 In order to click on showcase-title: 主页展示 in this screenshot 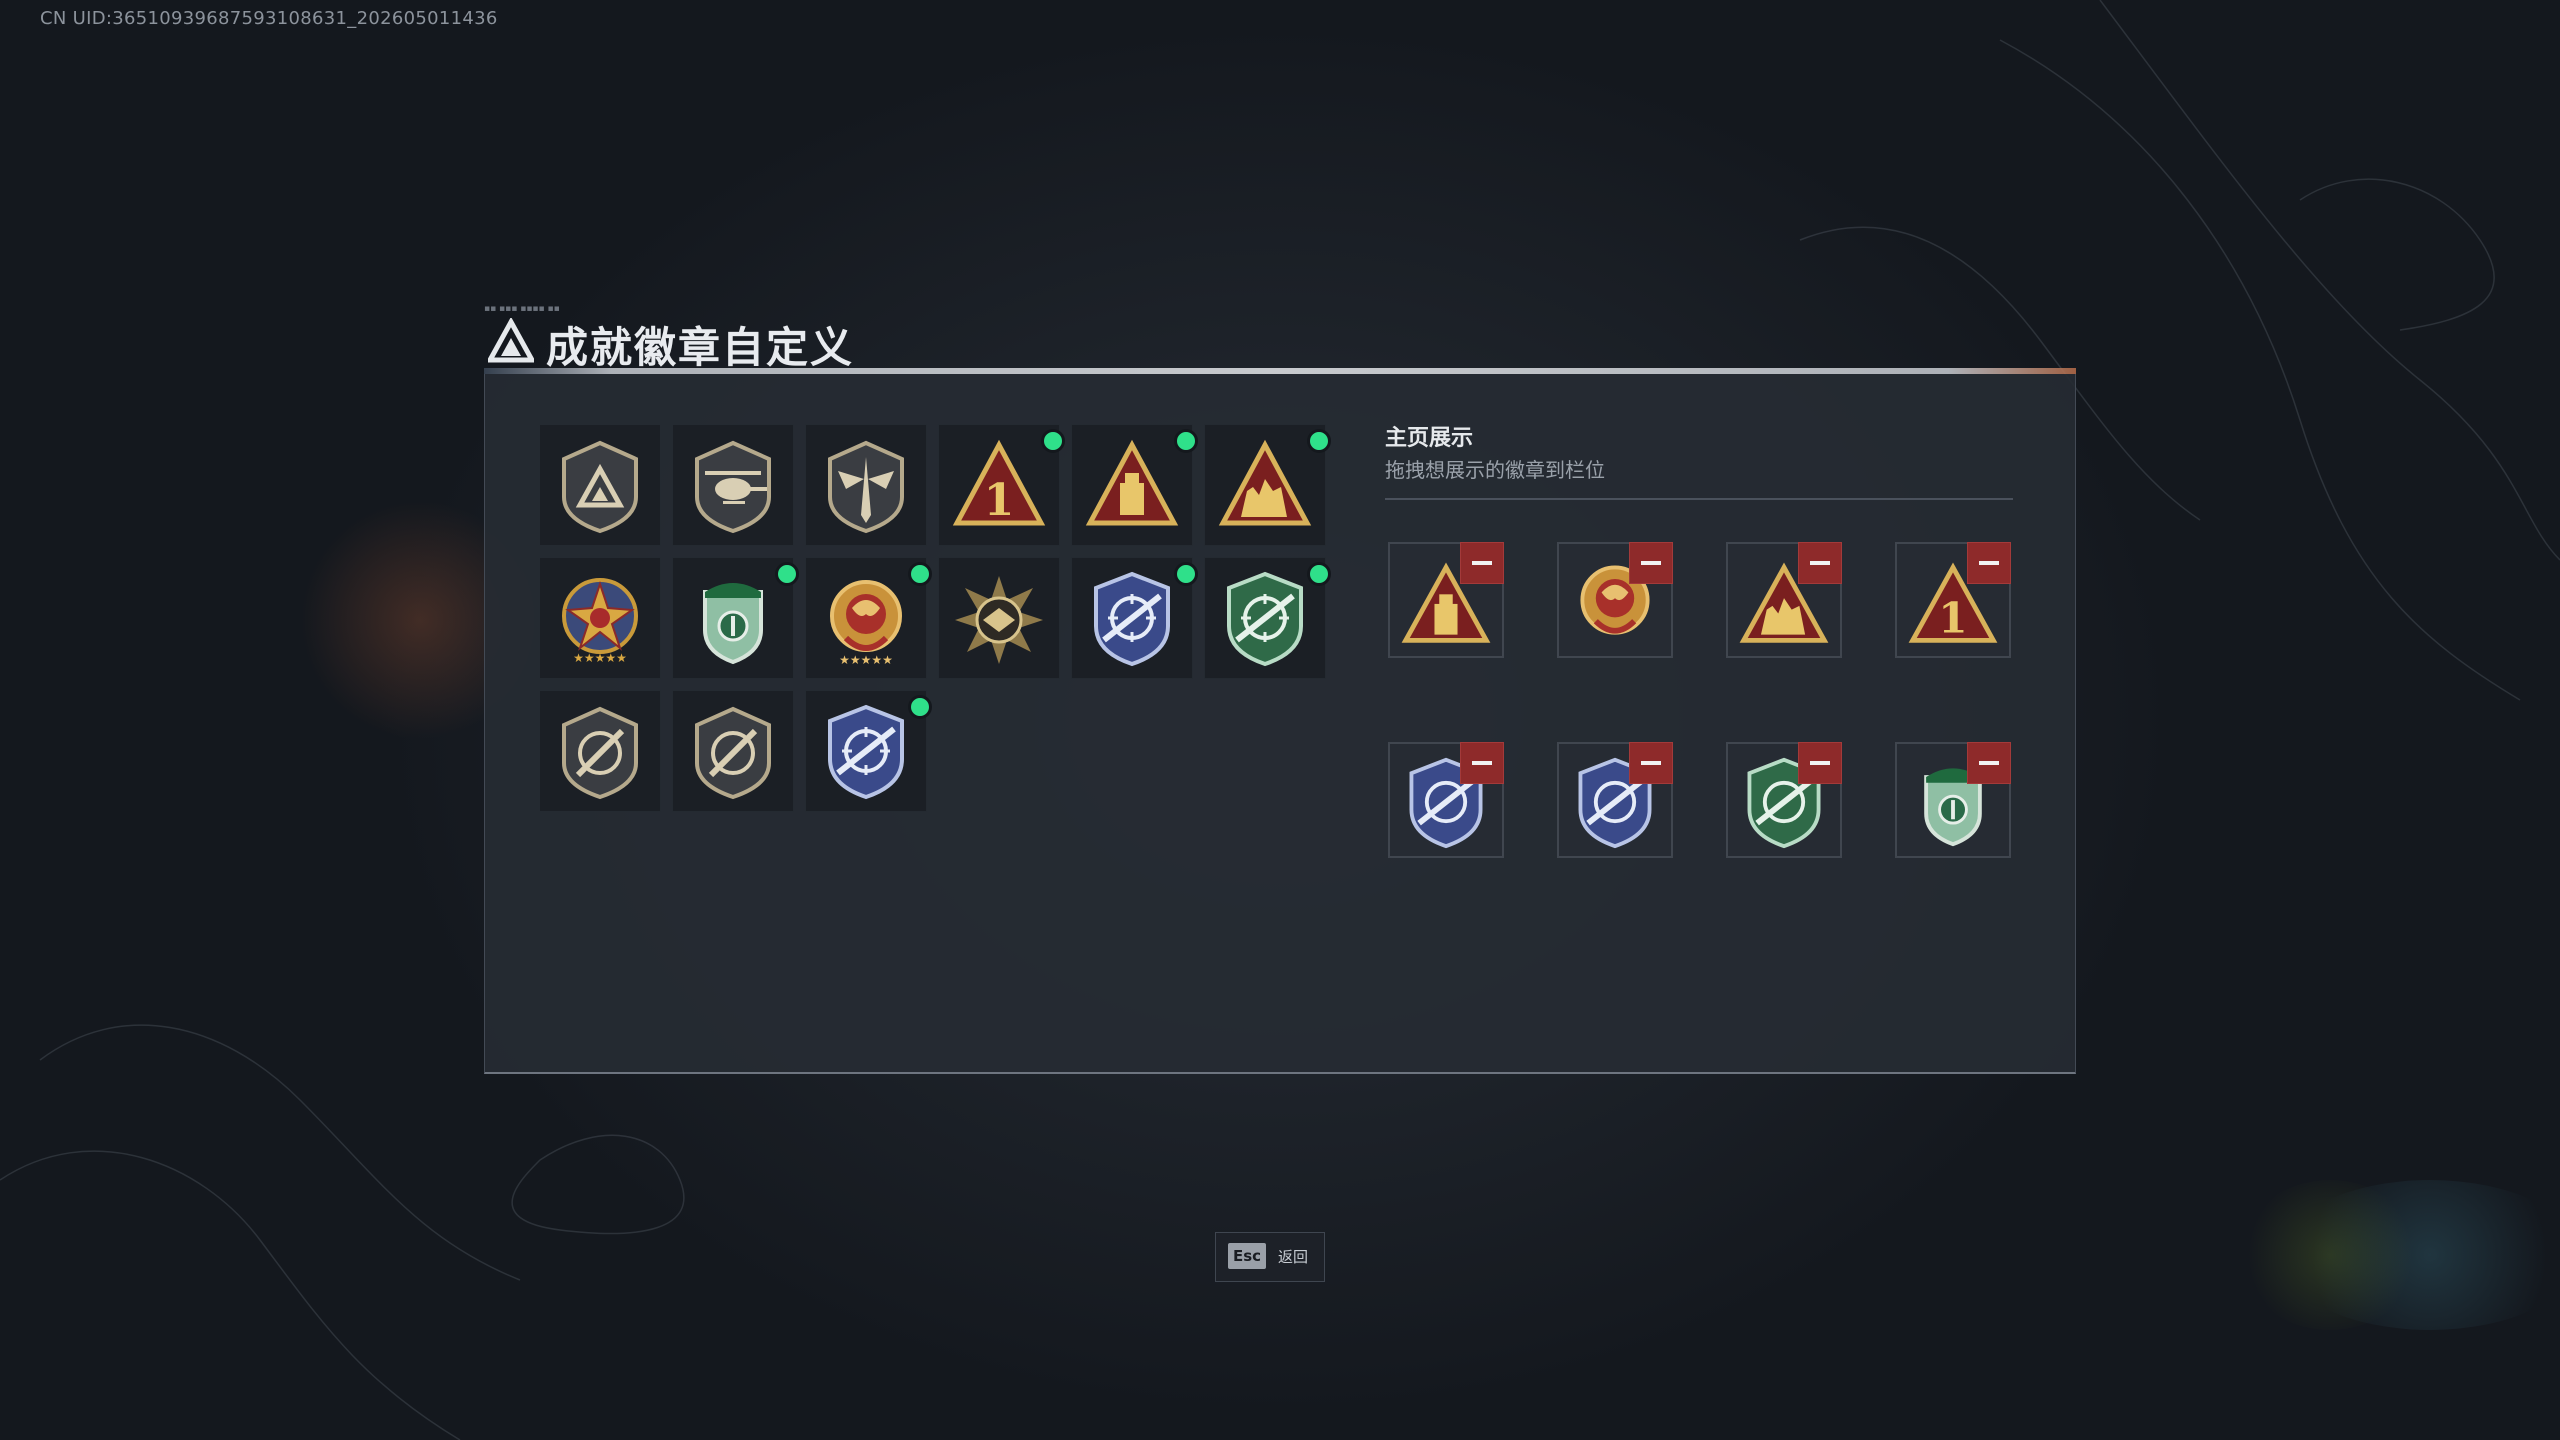, I will do `click(1429, 438)`.